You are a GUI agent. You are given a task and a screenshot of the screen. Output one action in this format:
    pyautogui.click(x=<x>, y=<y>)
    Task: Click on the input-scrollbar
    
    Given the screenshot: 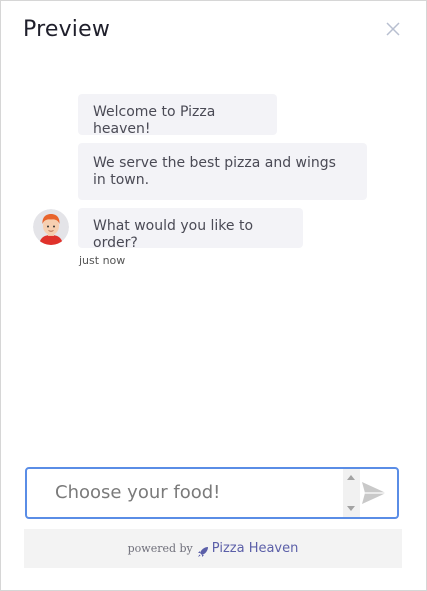 What is the action you would take?
    pyautogui.click(x=351, y=493)
    